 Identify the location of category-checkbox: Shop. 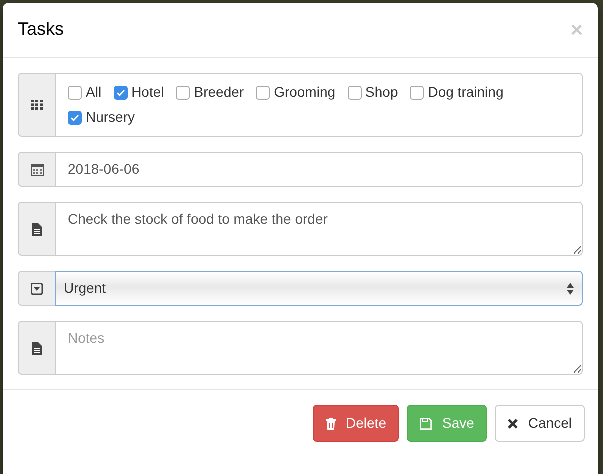
(373, 92).